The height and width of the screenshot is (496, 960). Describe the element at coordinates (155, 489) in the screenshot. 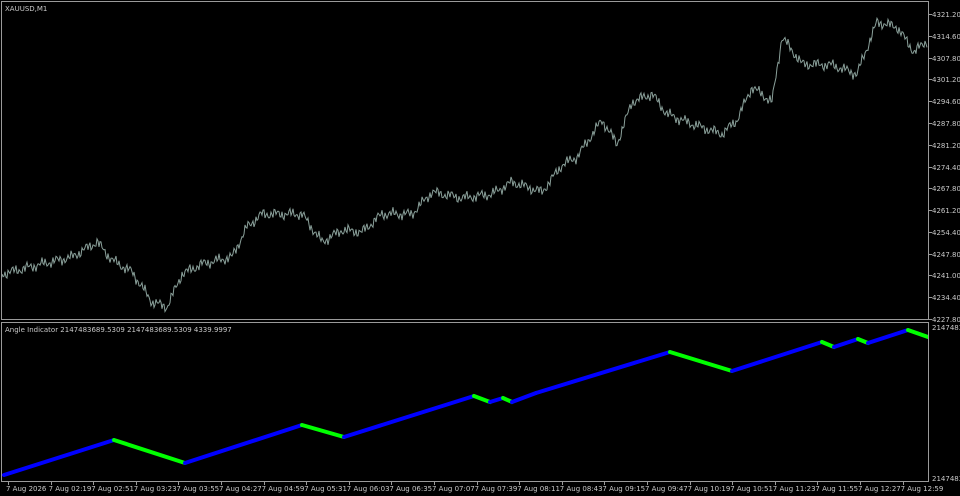

I see `time-axis-label: 7 Aug 03:23` at that location.